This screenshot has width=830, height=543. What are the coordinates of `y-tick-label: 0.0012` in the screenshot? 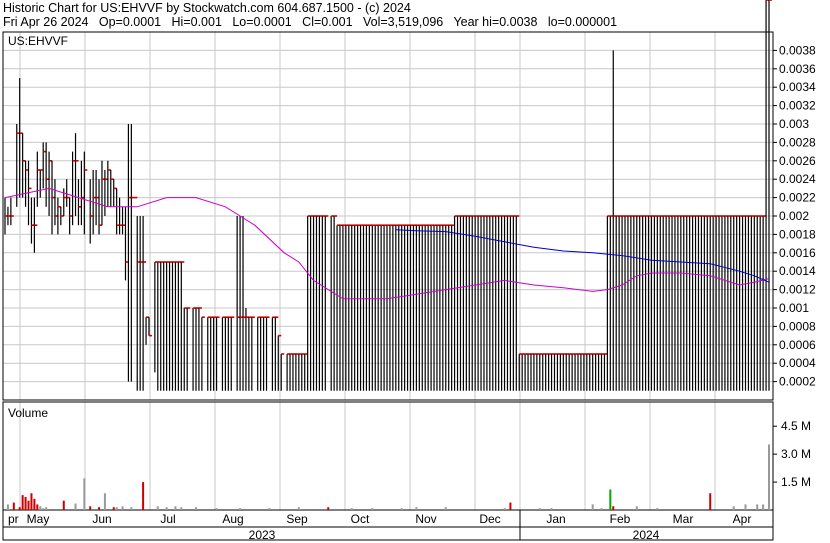 It's located at (797, 290).